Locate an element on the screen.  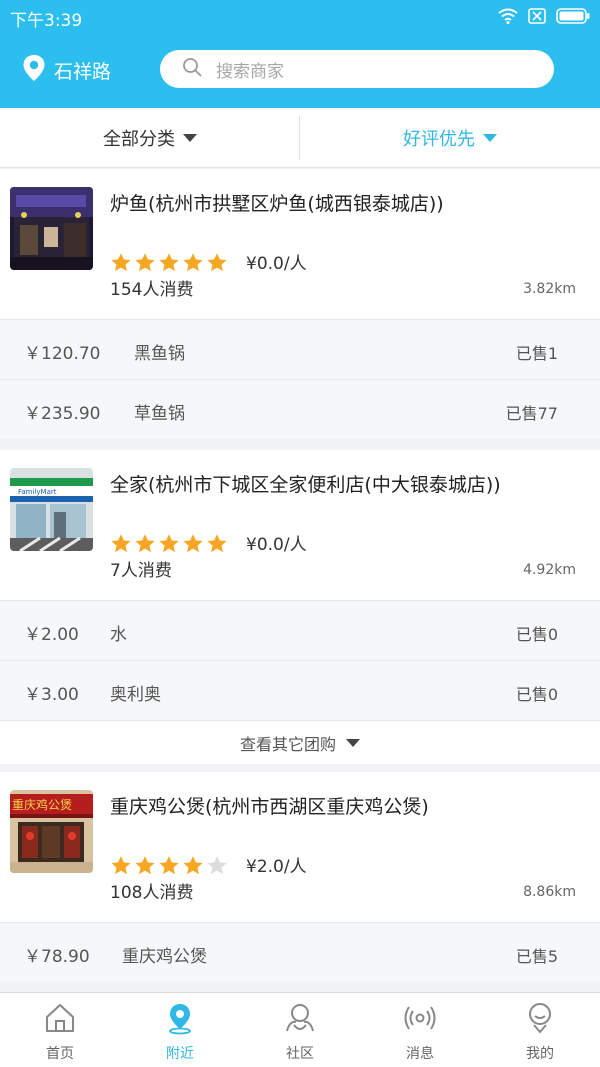
app-header: 下午3:39 石祥路 搜索商家 is located at coordinates (300, 54).